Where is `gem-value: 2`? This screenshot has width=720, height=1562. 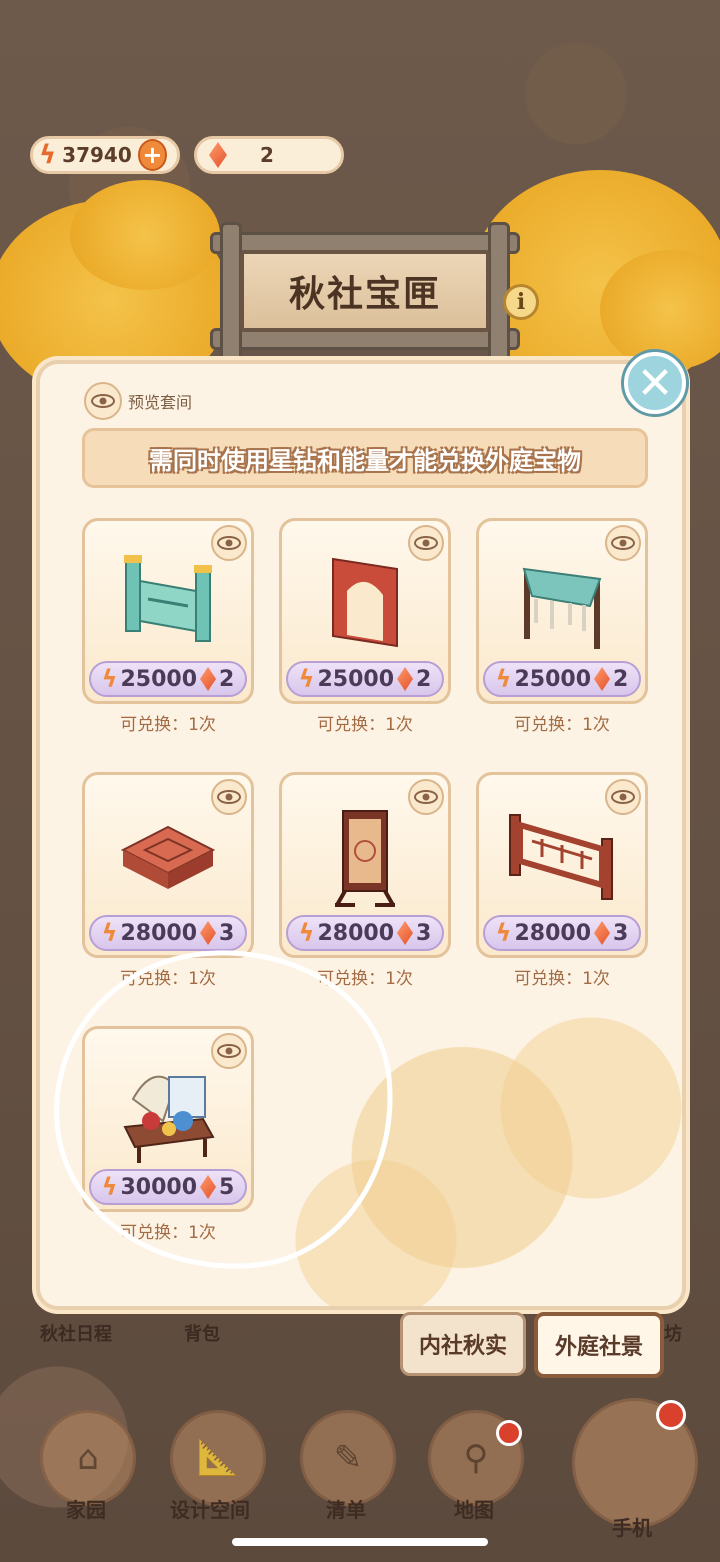
gem-value: 2 is located at coordinates (267, 155).